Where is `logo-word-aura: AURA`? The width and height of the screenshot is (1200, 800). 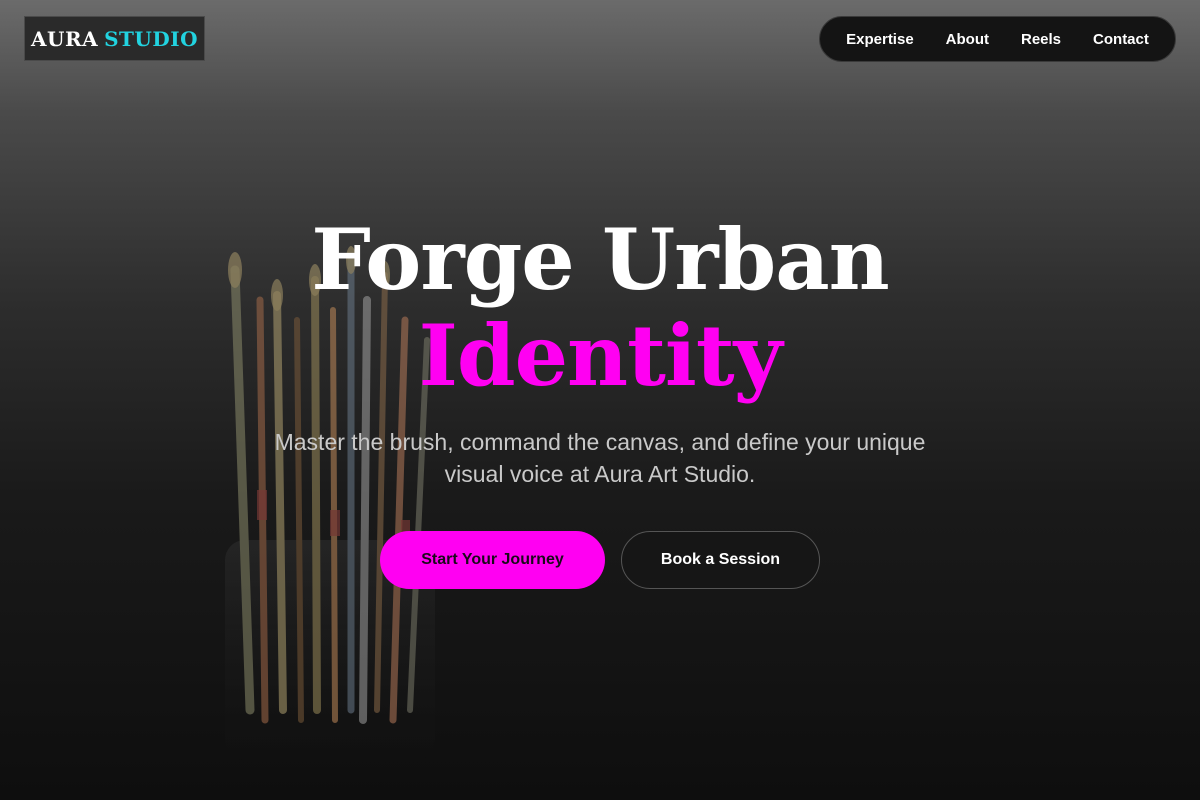 logo-word-aura: AURA is located at coordinates (65, 38).